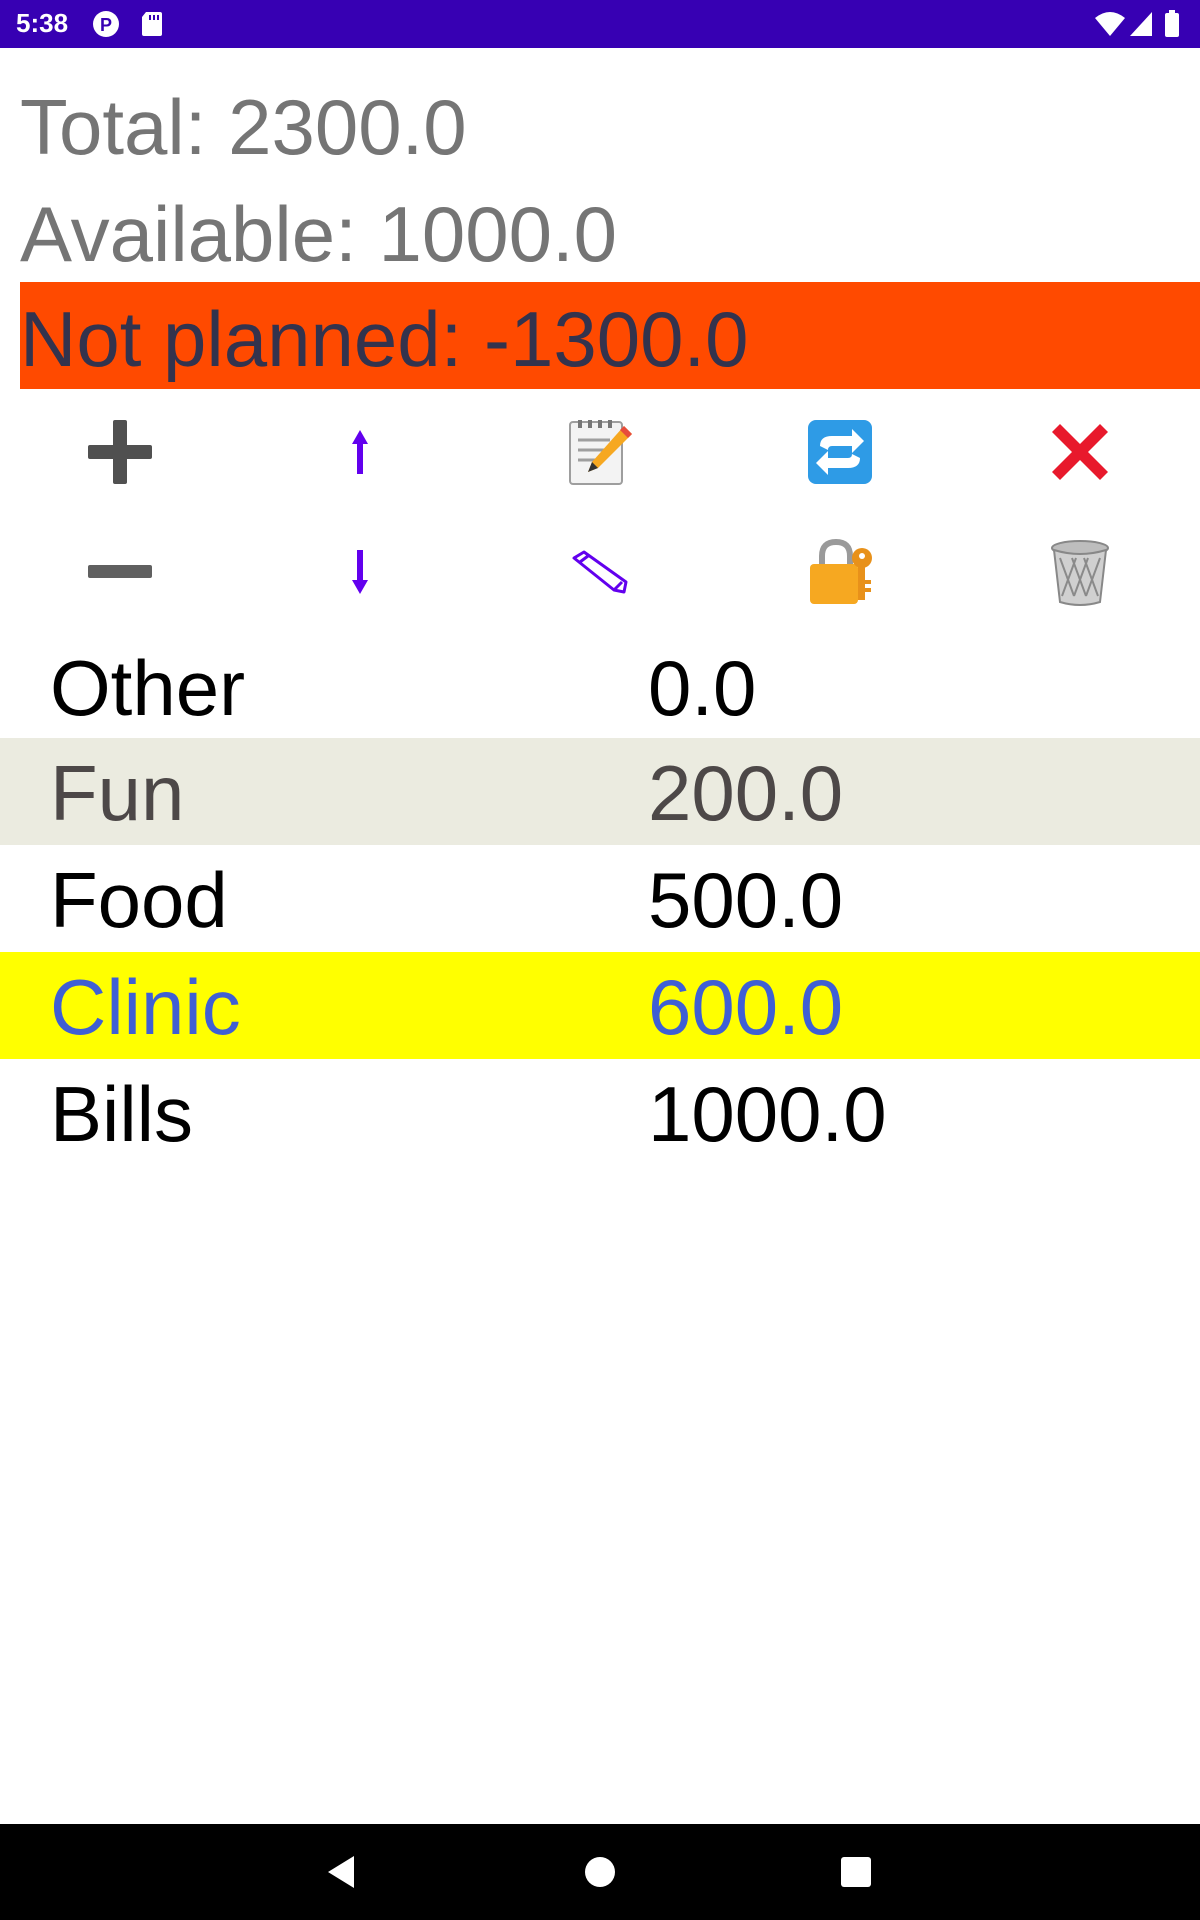 The height and width of the screenshot is (1920, 1200). I want to click on list-item: Fun 200.0, so click(600, 791).